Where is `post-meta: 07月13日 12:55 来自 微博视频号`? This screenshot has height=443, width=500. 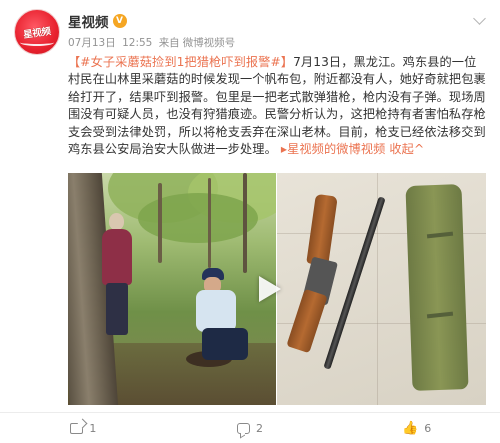 post-meta: 07月13日 12:55 来自 微博视频号 is located at coordinates (153, 42).